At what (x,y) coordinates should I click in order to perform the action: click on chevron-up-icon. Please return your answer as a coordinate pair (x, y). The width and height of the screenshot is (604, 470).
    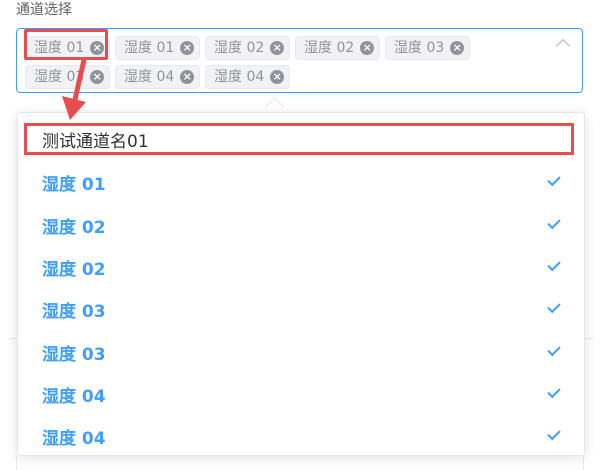
    Looking at the image, I should click on (563, 46).